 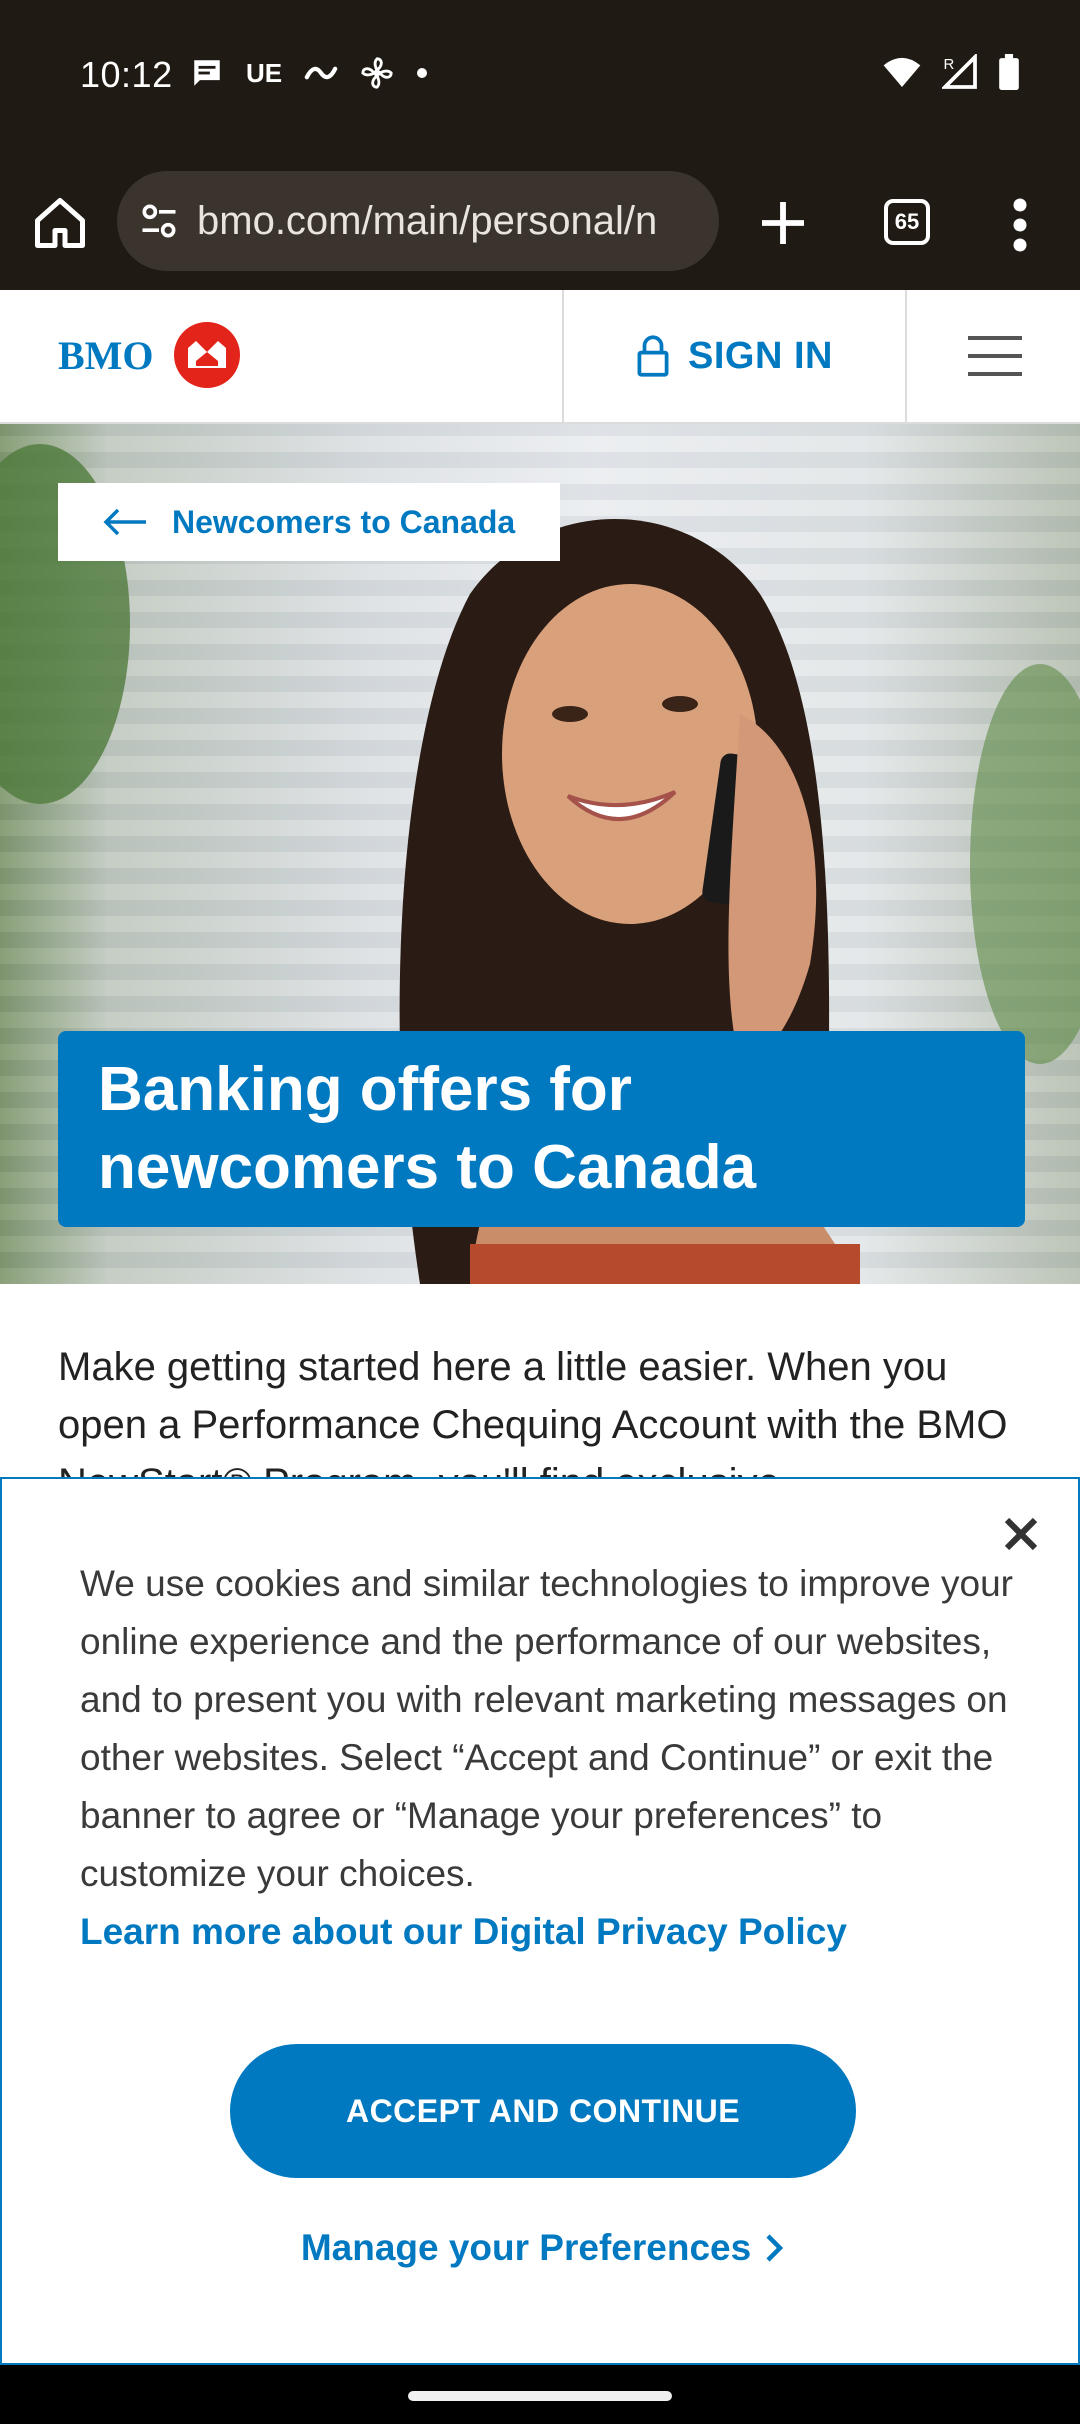 I want to click on bmo-logo: BMO, so click(x=149, y=355).